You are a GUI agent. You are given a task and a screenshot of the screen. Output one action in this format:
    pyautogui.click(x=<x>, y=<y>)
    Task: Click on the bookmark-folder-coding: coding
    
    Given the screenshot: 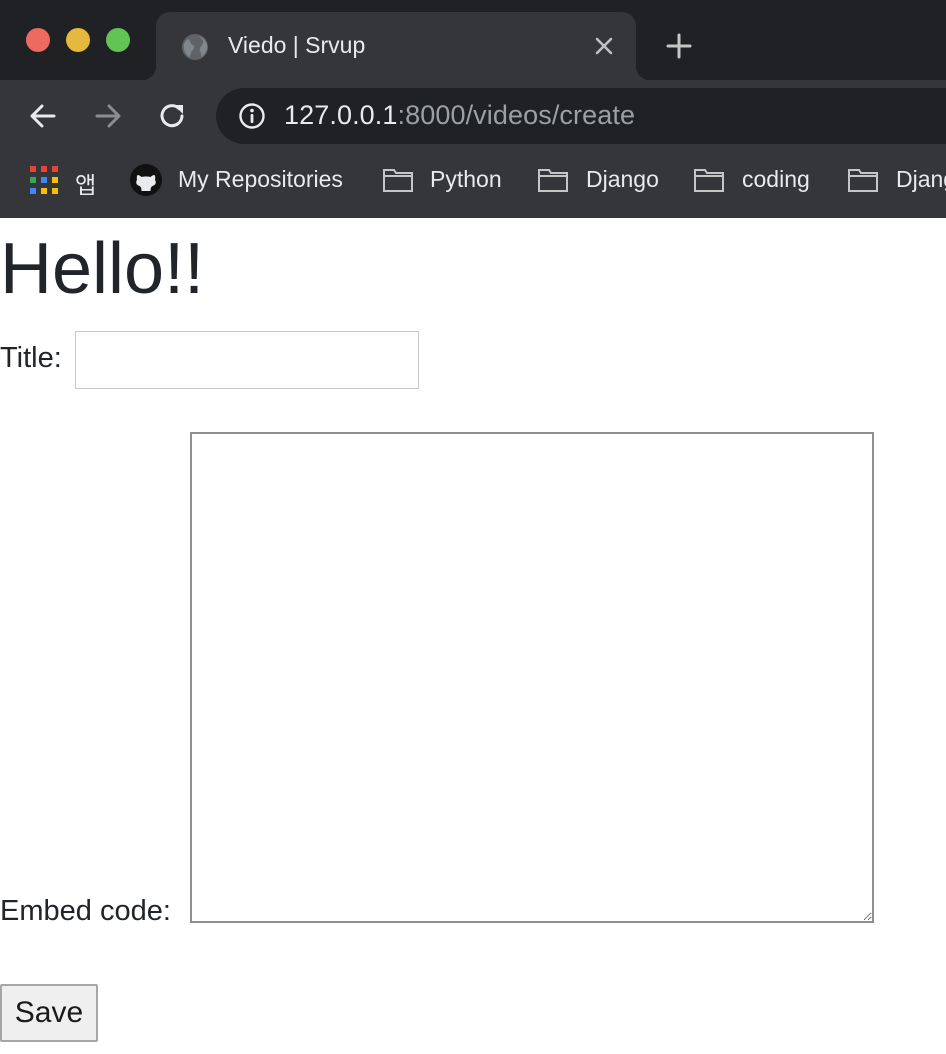 What is the action you would take?
    pyautogui.click(x=757, y=180)
    